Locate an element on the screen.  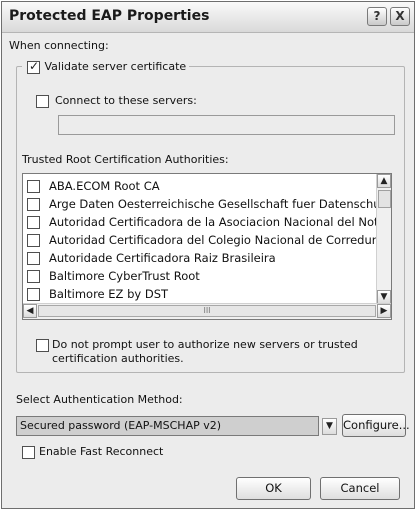
window-title: Protected EAP Properties is located at coordinates (109, 16).